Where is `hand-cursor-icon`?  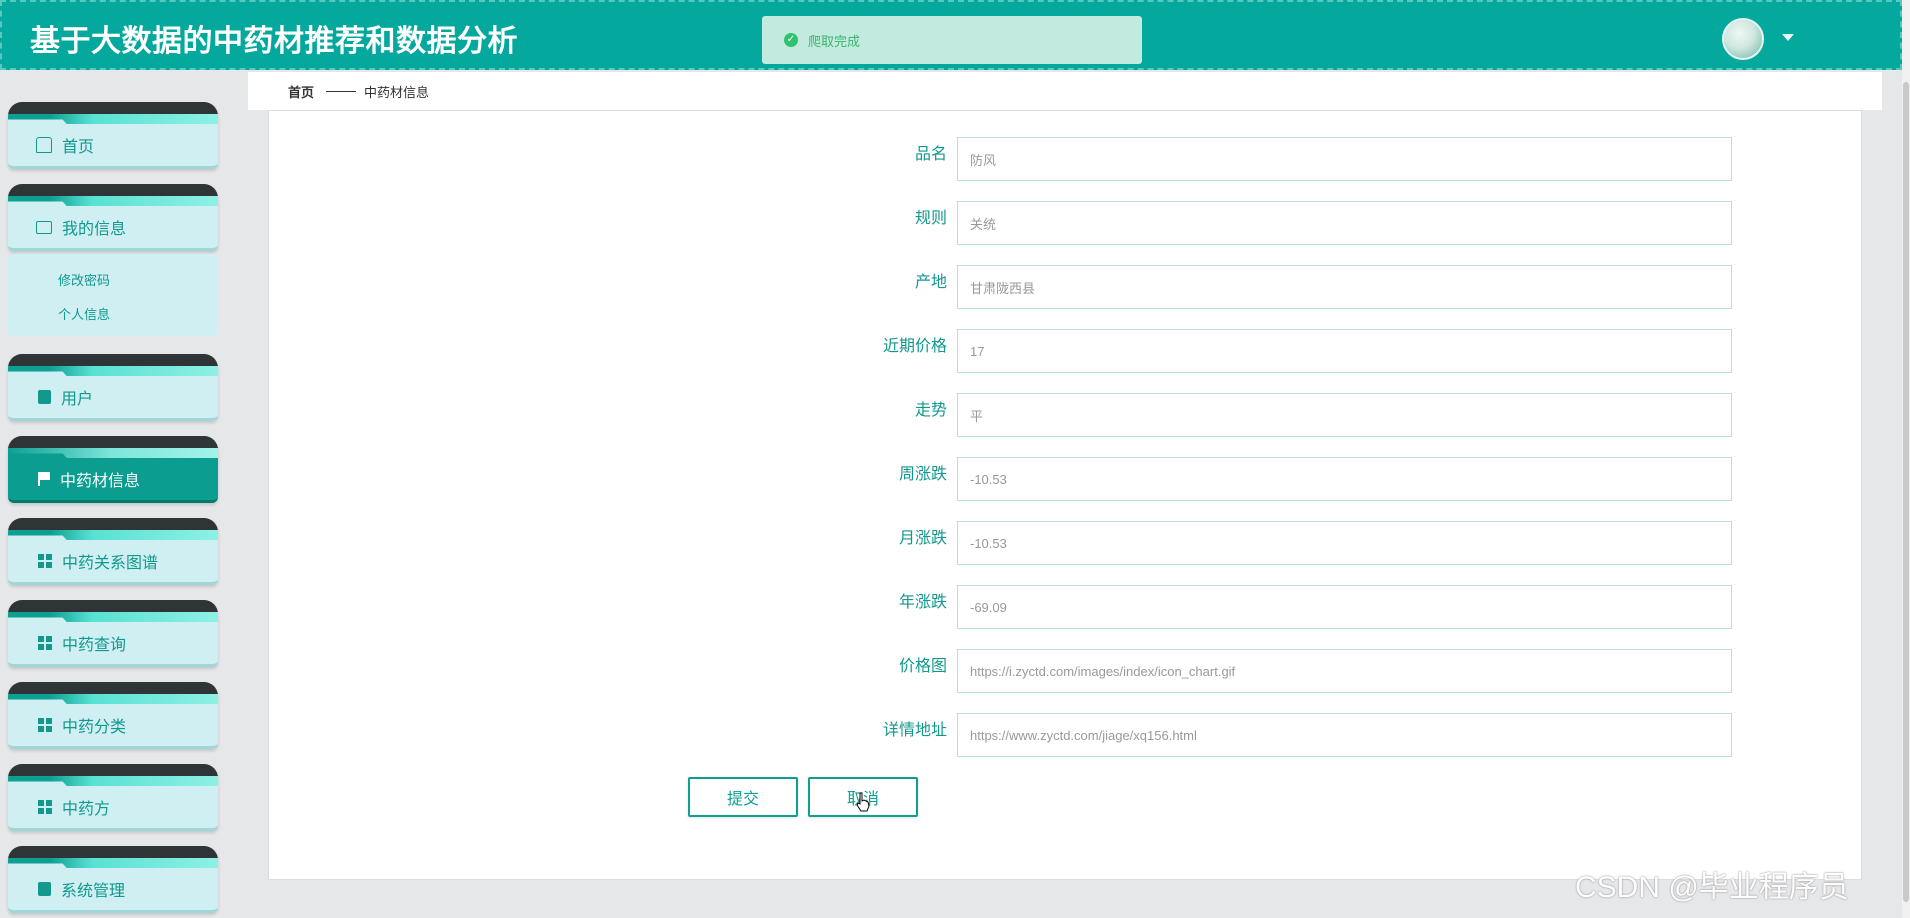
hand-cursor-icon is located at coordinates (863, 802).